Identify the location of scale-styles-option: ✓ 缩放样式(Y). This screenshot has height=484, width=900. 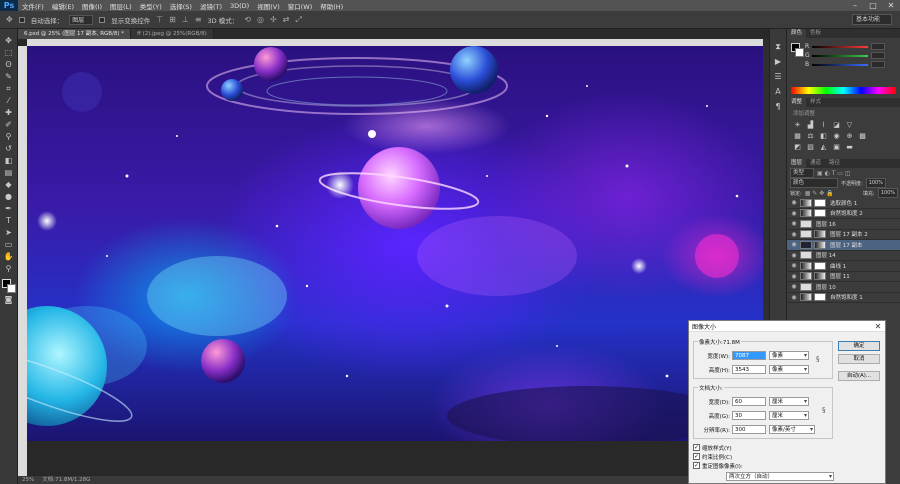
(712, 447).